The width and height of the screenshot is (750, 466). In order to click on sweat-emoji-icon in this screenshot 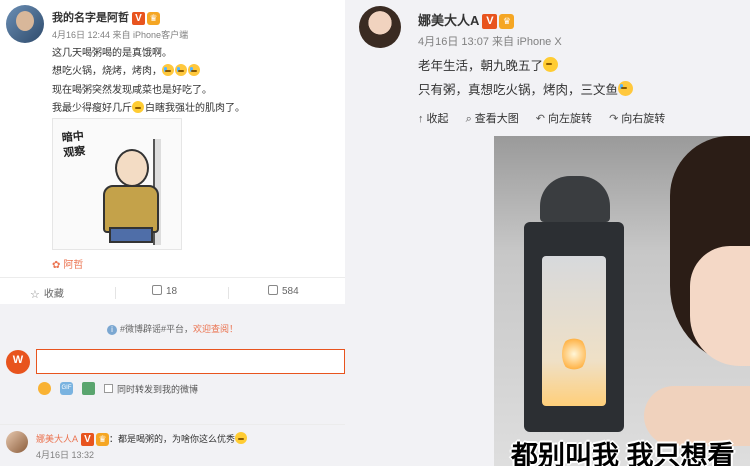, I will do `click(138, 107)`.